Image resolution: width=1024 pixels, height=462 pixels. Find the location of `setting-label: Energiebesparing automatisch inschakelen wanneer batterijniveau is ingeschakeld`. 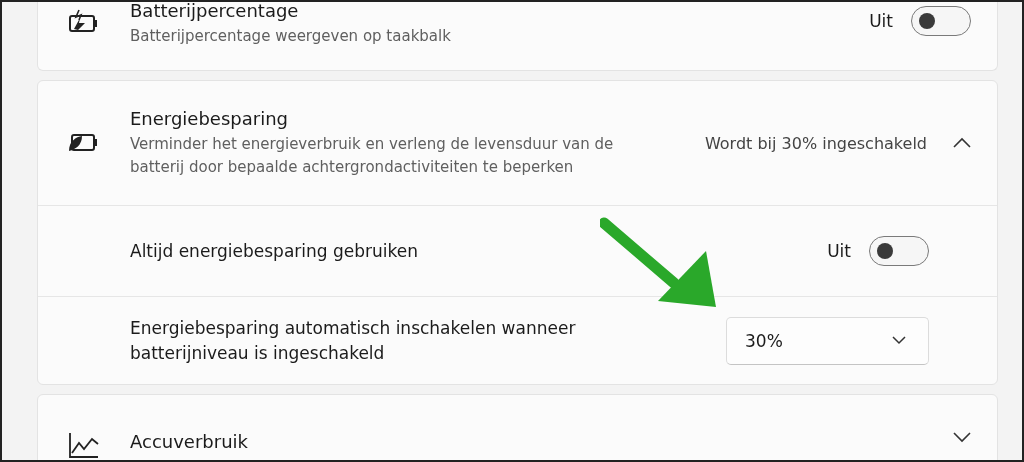

setting-label: Energiebesparing automatisch inschakelen wanneer batterijniveau is ingeschakeld is located at coordinates (353, 340).